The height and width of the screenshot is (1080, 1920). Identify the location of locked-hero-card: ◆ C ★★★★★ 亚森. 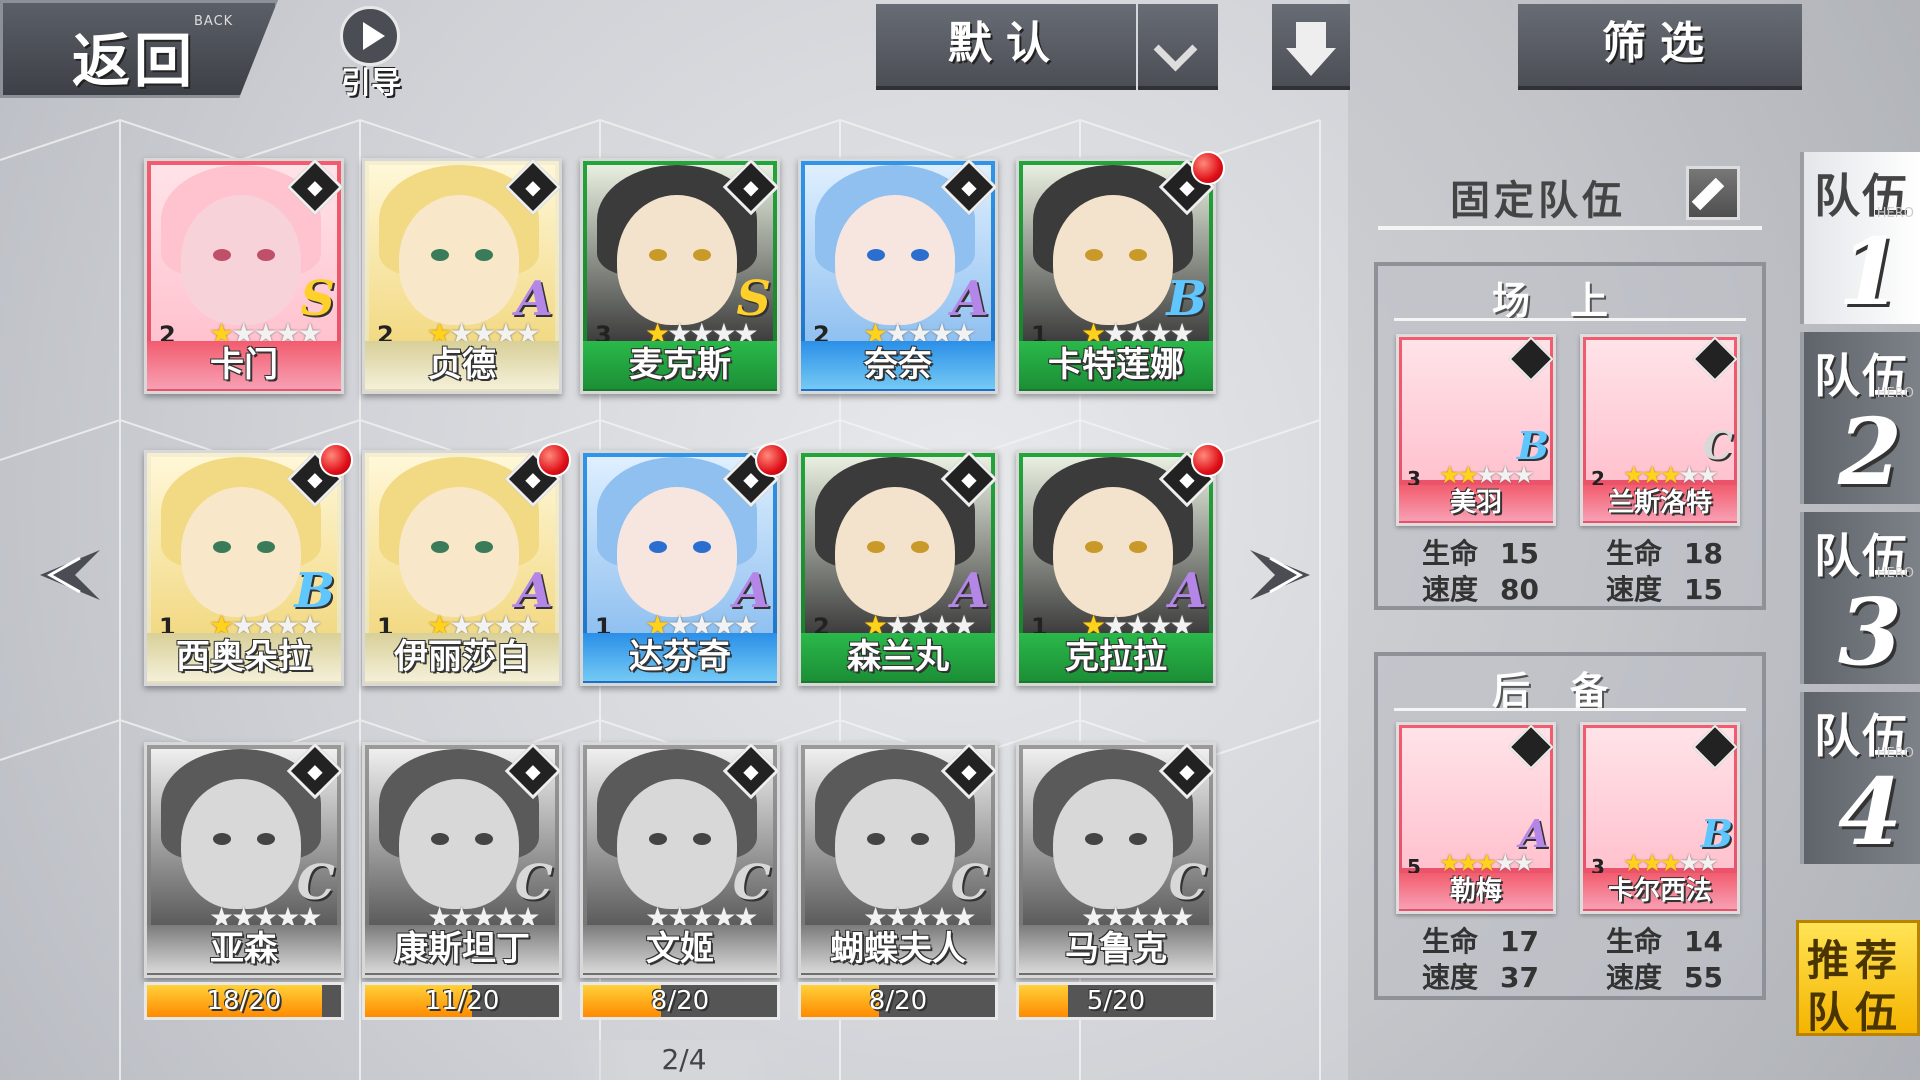
(244, 860).